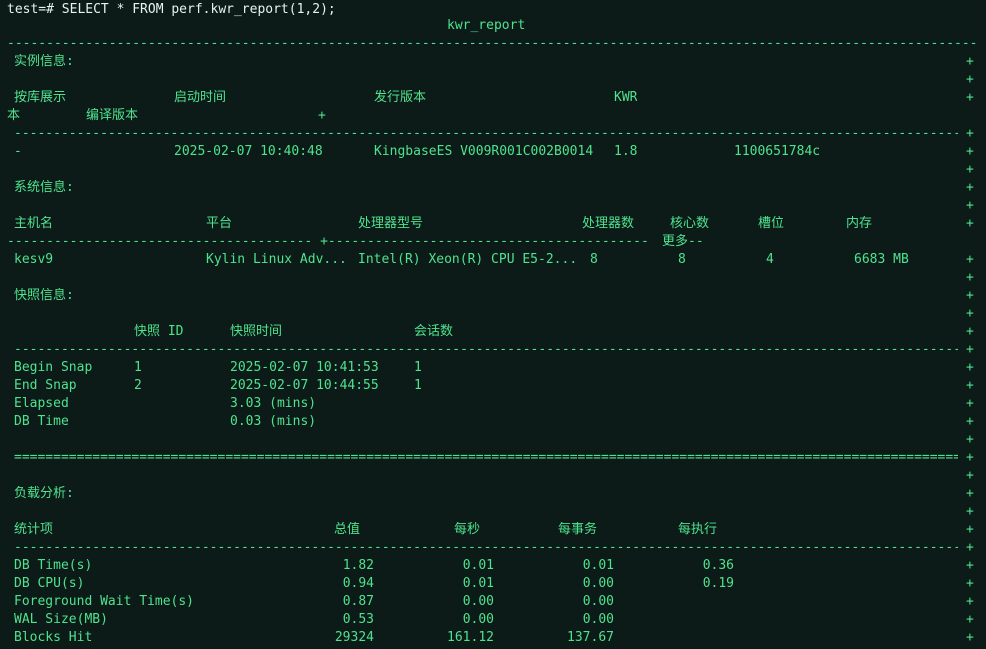 This screenshot has width=986, height=649. What do you see at coordinates (626, 97) in the screenshot?
I see `instance-header-kwr: KWR` at bounding box center [626, 97].